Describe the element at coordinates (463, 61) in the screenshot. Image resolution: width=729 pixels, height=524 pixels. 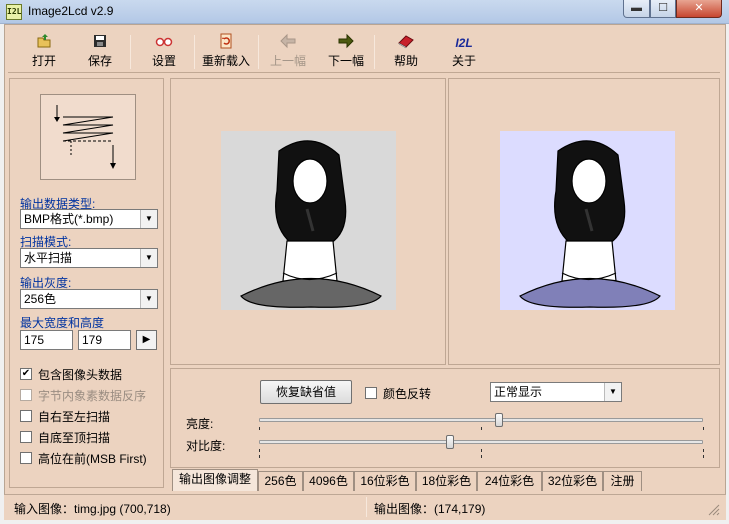
I see `about-label: 关于` at that location.